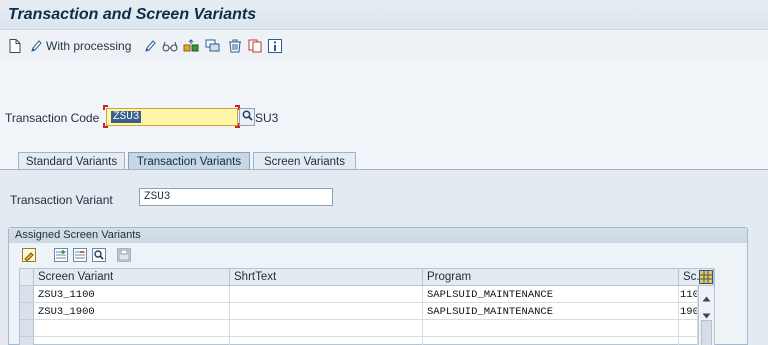 This screenshot has height=345, width=768. I want to click on tab-screen-variants: Screen Variants, so click(304, 161).